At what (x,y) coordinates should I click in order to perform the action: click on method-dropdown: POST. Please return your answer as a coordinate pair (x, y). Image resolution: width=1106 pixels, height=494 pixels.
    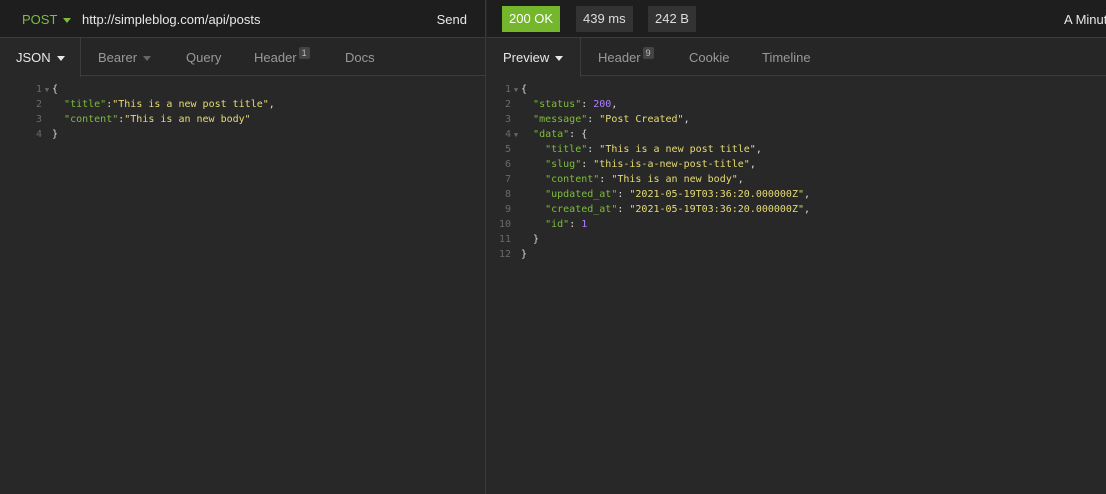
    Looking at the image, I should click on (47, 19).